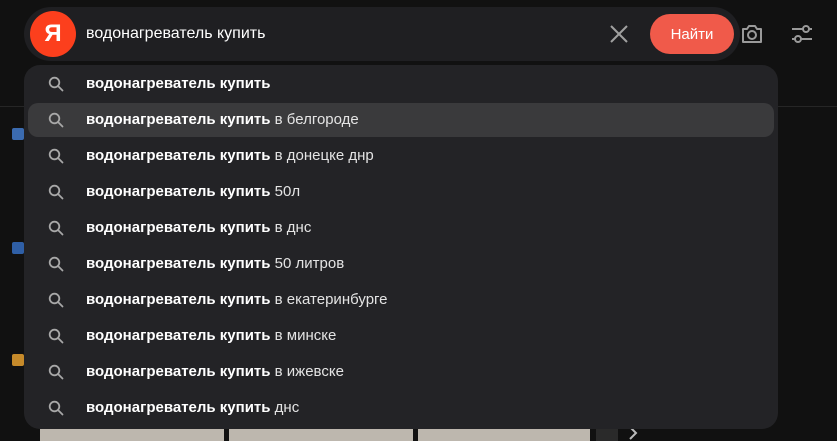 The image size is (837, 441). I want to click on suggestion-item: водонагреватель купить 50 литров, so click(401, 264).